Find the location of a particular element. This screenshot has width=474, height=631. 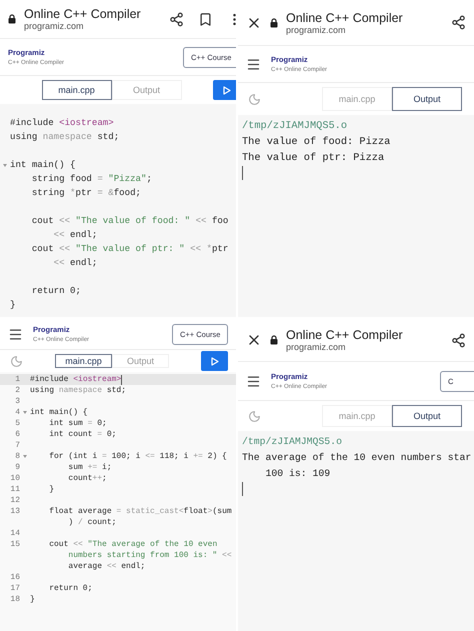

code-line: float average = static_cast<float>(sum is located at coordinates (140, 511).